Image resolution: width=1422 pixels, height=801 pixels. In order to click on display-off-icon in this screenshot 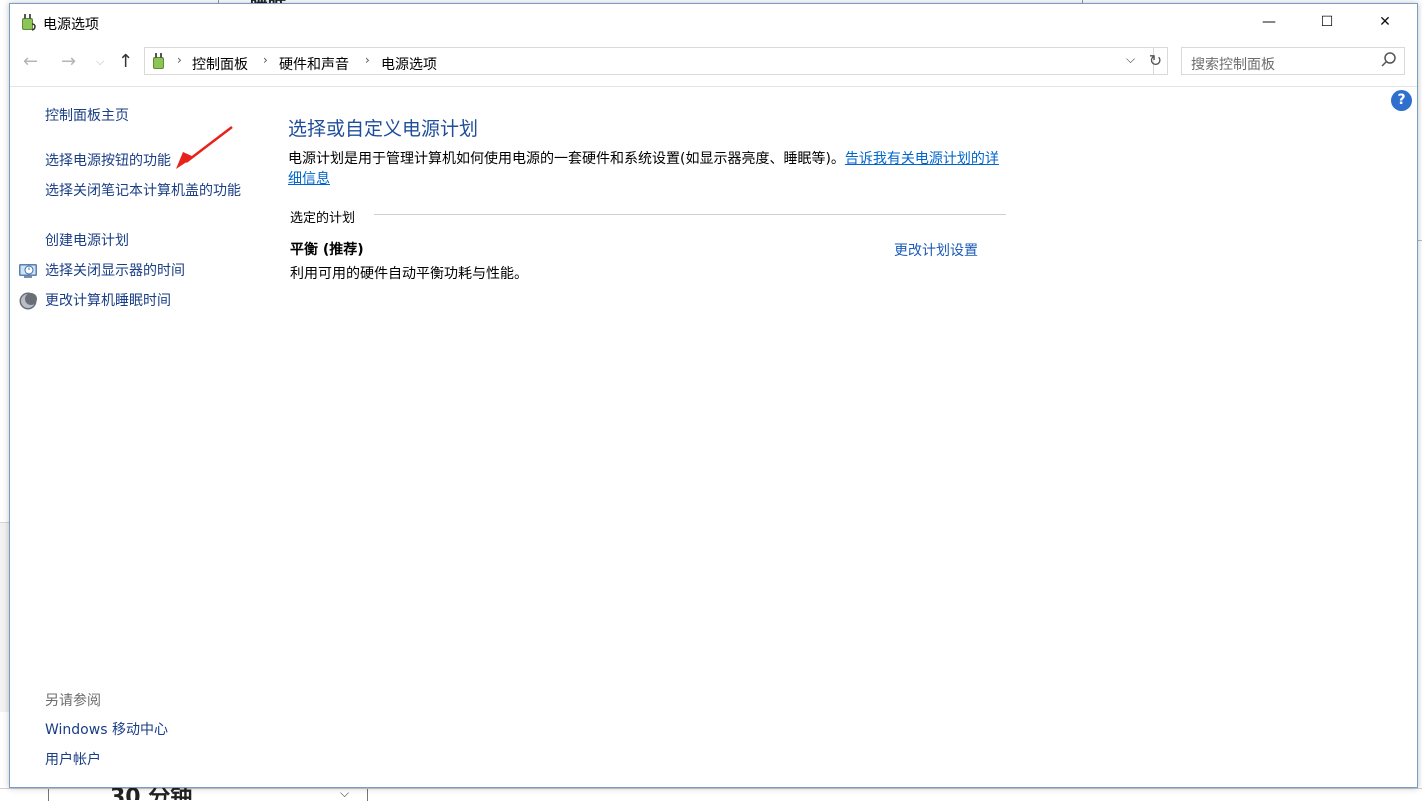, I will do `click(28, 271)`.